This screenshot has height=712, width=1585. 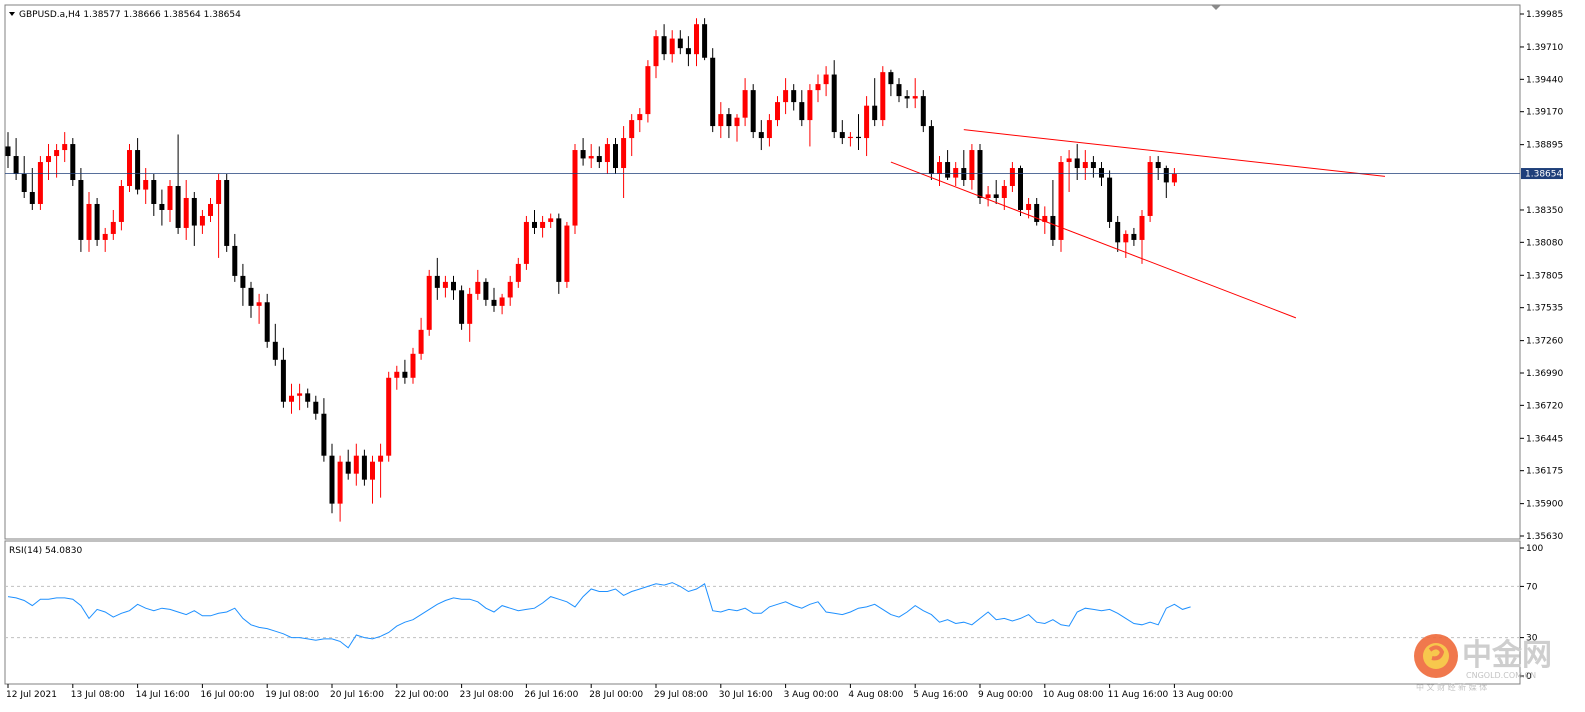 I want to click on price-tick-label: 1.39710, so click(x=1544, y=48).